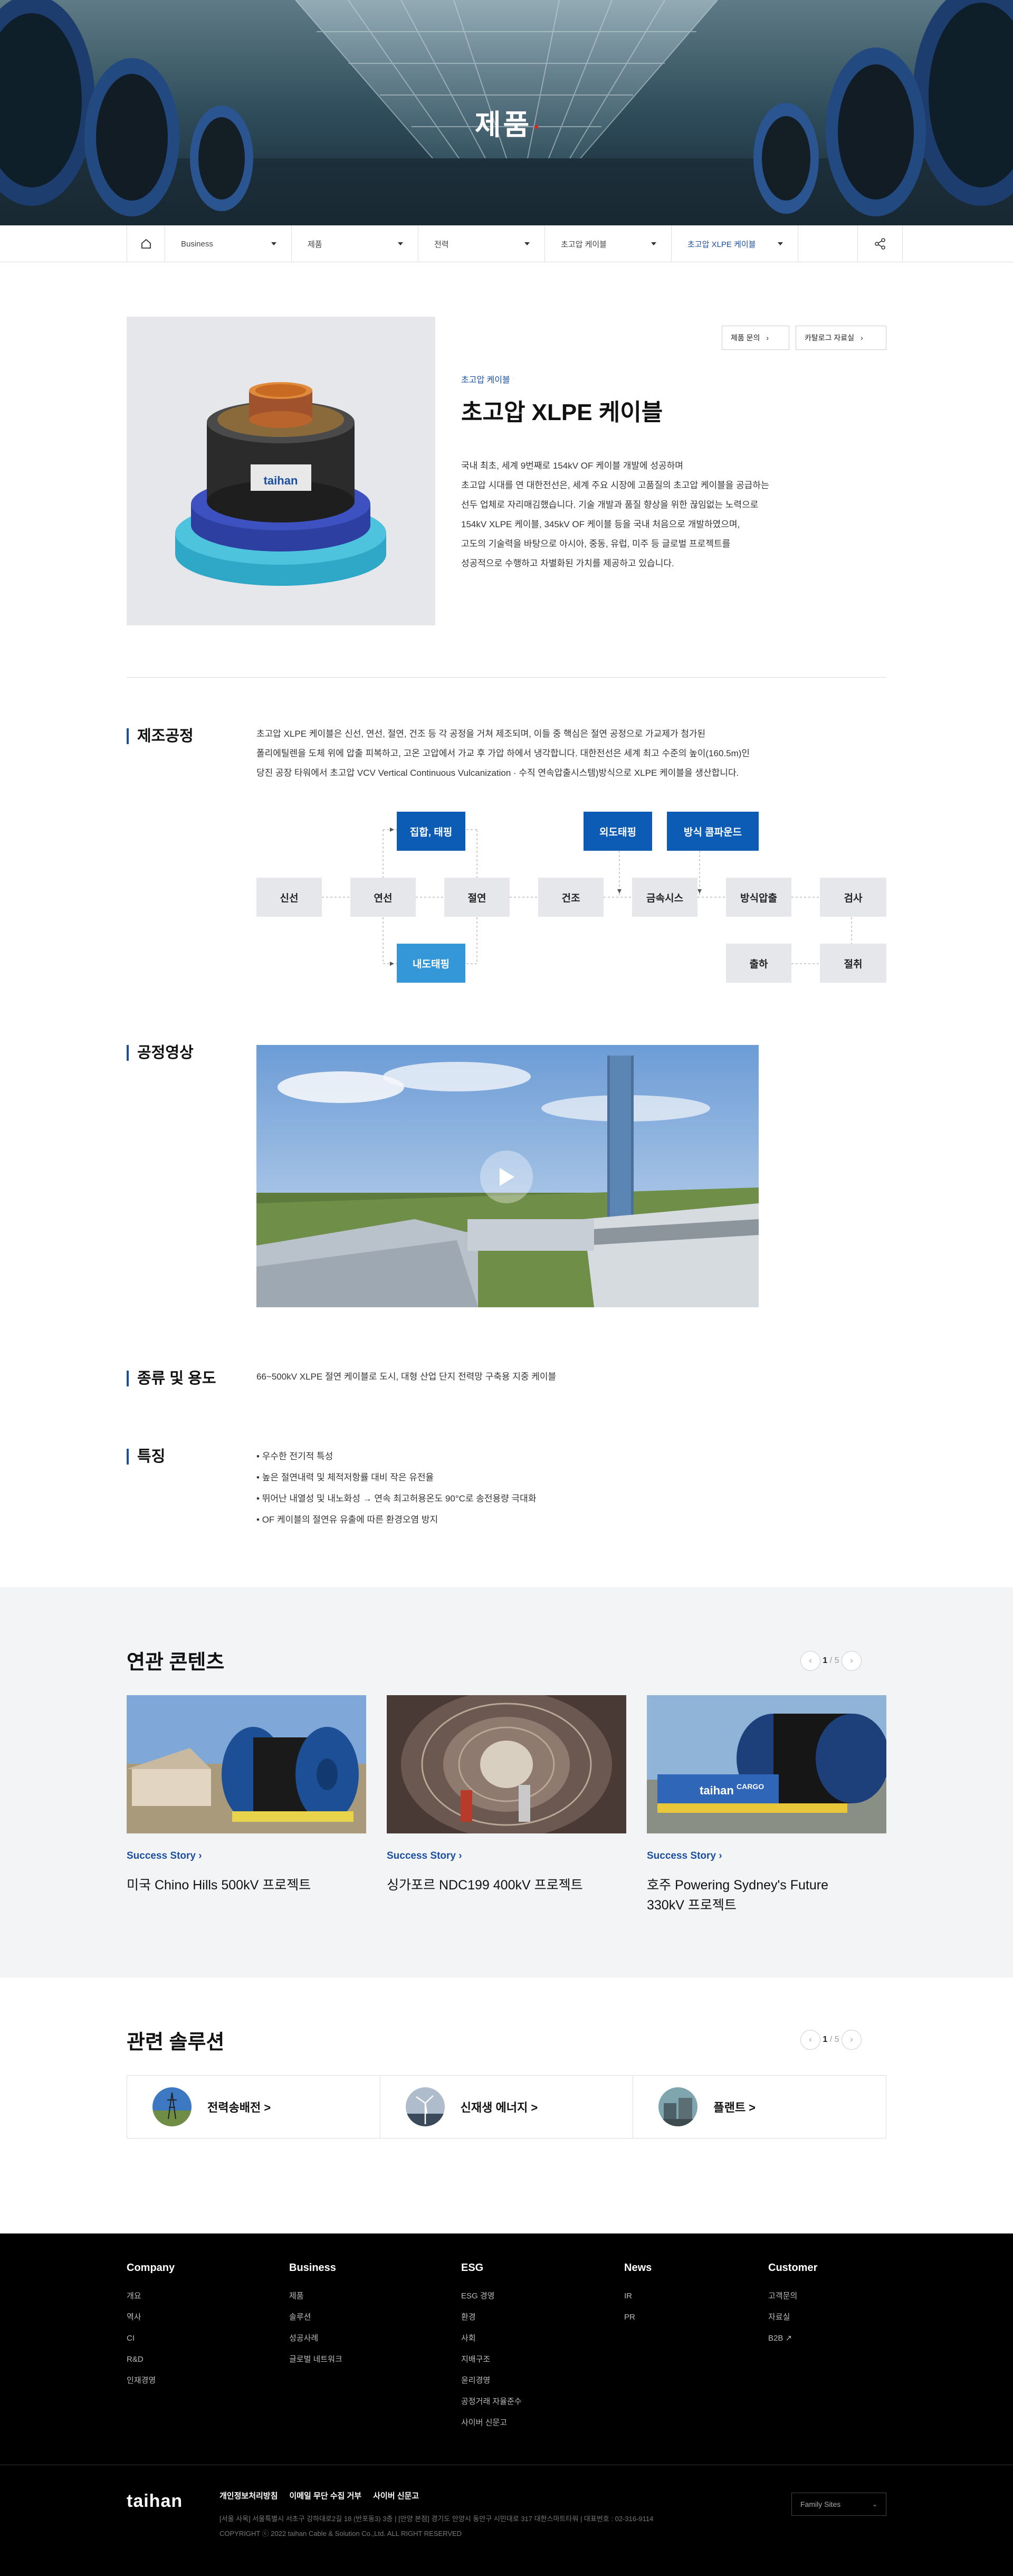 The width and height of the screenshot is (1013, 2576). Describe the element at coordinates (735, 243) in the screenshot. I see `breadcrumb-dropdown-xlpe: 초고압 XLPE 케이블` at that location.